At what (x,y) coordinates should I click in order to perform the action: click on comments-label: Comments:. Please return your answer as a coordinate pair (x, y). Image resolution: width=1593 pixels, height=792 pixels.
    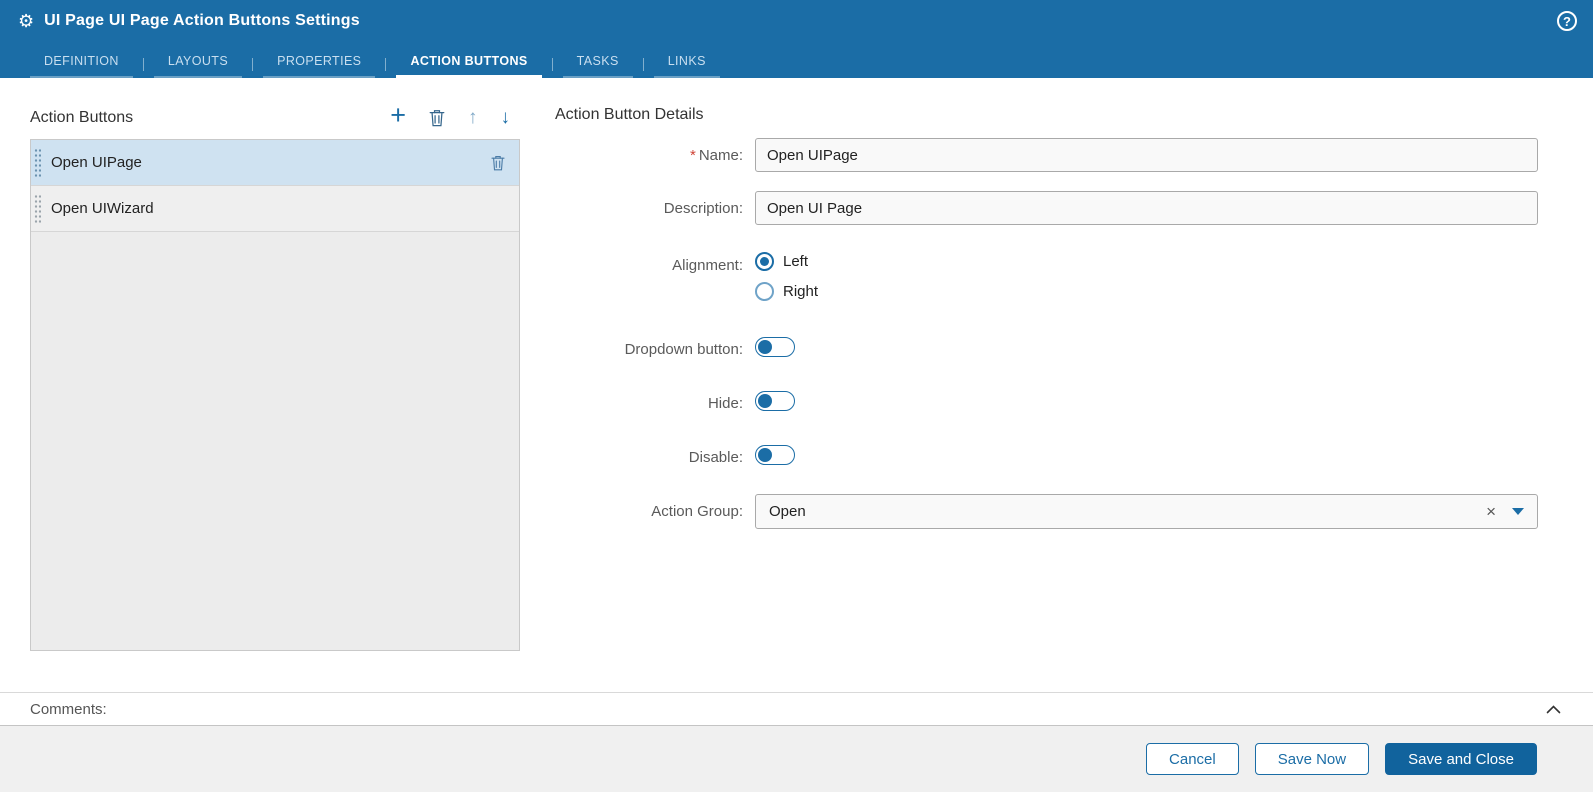
    Looking at the image, I should click on (68, 709).